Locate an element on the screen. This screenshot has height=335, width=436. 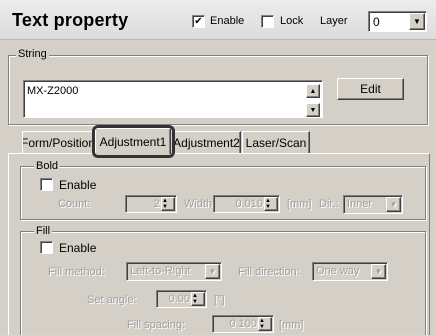
fill-direction-select: One way ▼ is located at coordinates (350, 271).